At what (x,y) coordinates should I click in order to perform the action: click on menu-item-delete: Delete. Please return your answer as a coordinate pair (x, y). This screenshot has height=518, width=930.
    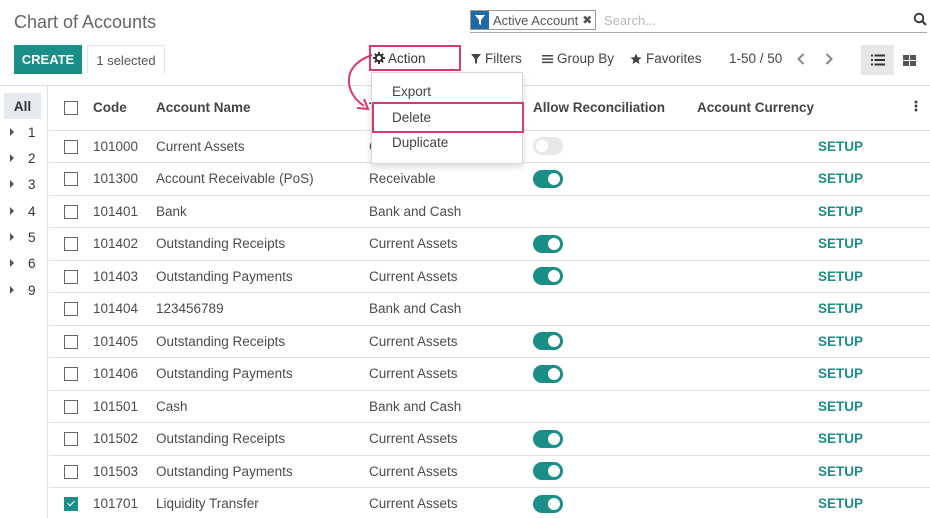
    Looking at the image, I should click on (411, 117).